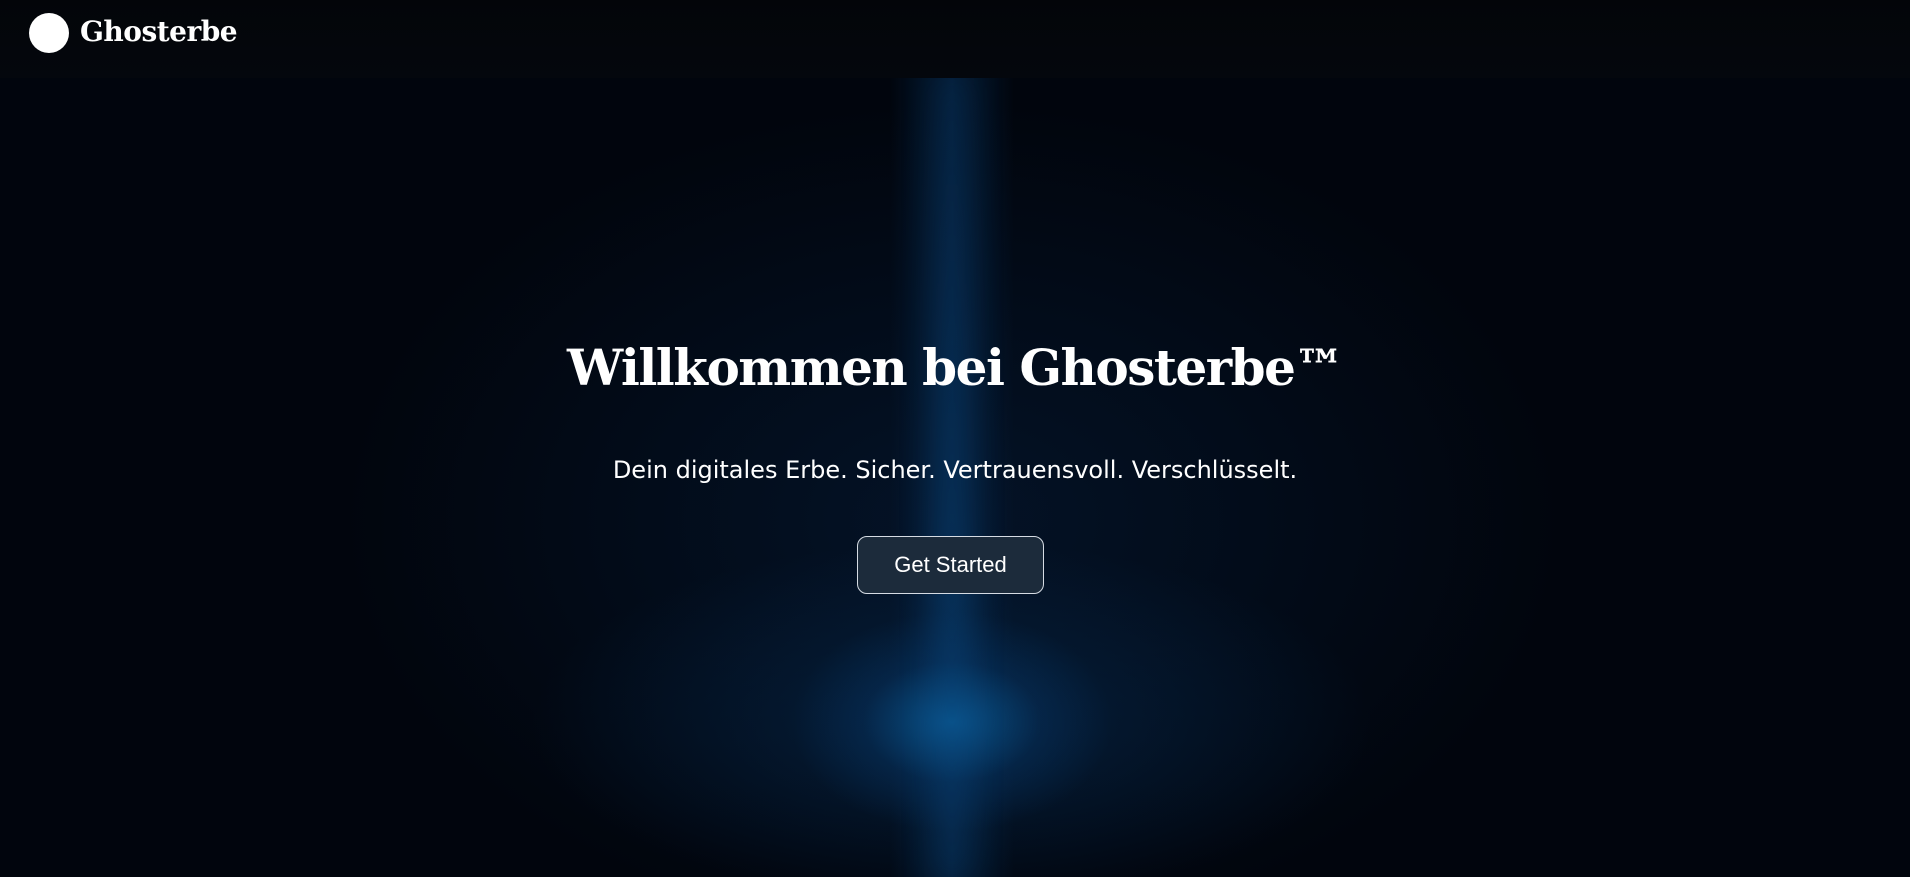 The height and width of the screenshot is (877, 1910). What do you see at coordinates (49, 33) in the screenshot?
I see `logo-icon` at bounding box center [49, 33].